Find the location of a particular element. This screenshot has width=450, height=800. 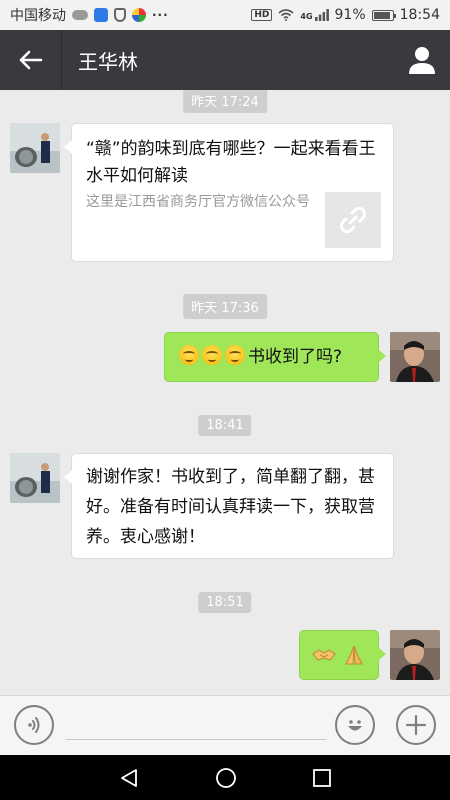

voice-icon is located at coordinates (34, 725).